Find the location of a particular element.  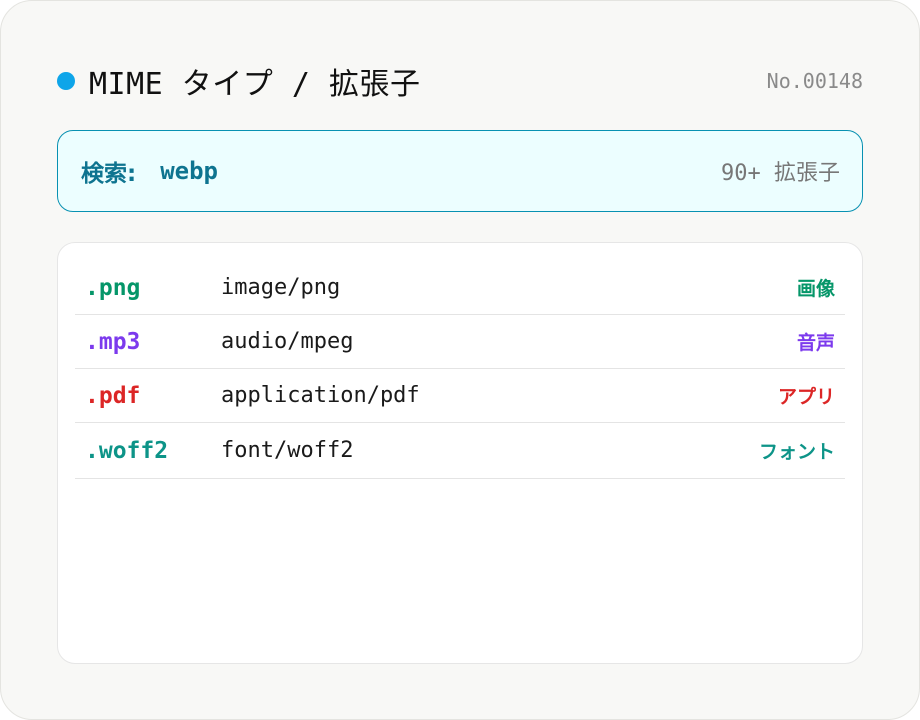

mime-type: application/pdf is located at coordinates (320, 395).